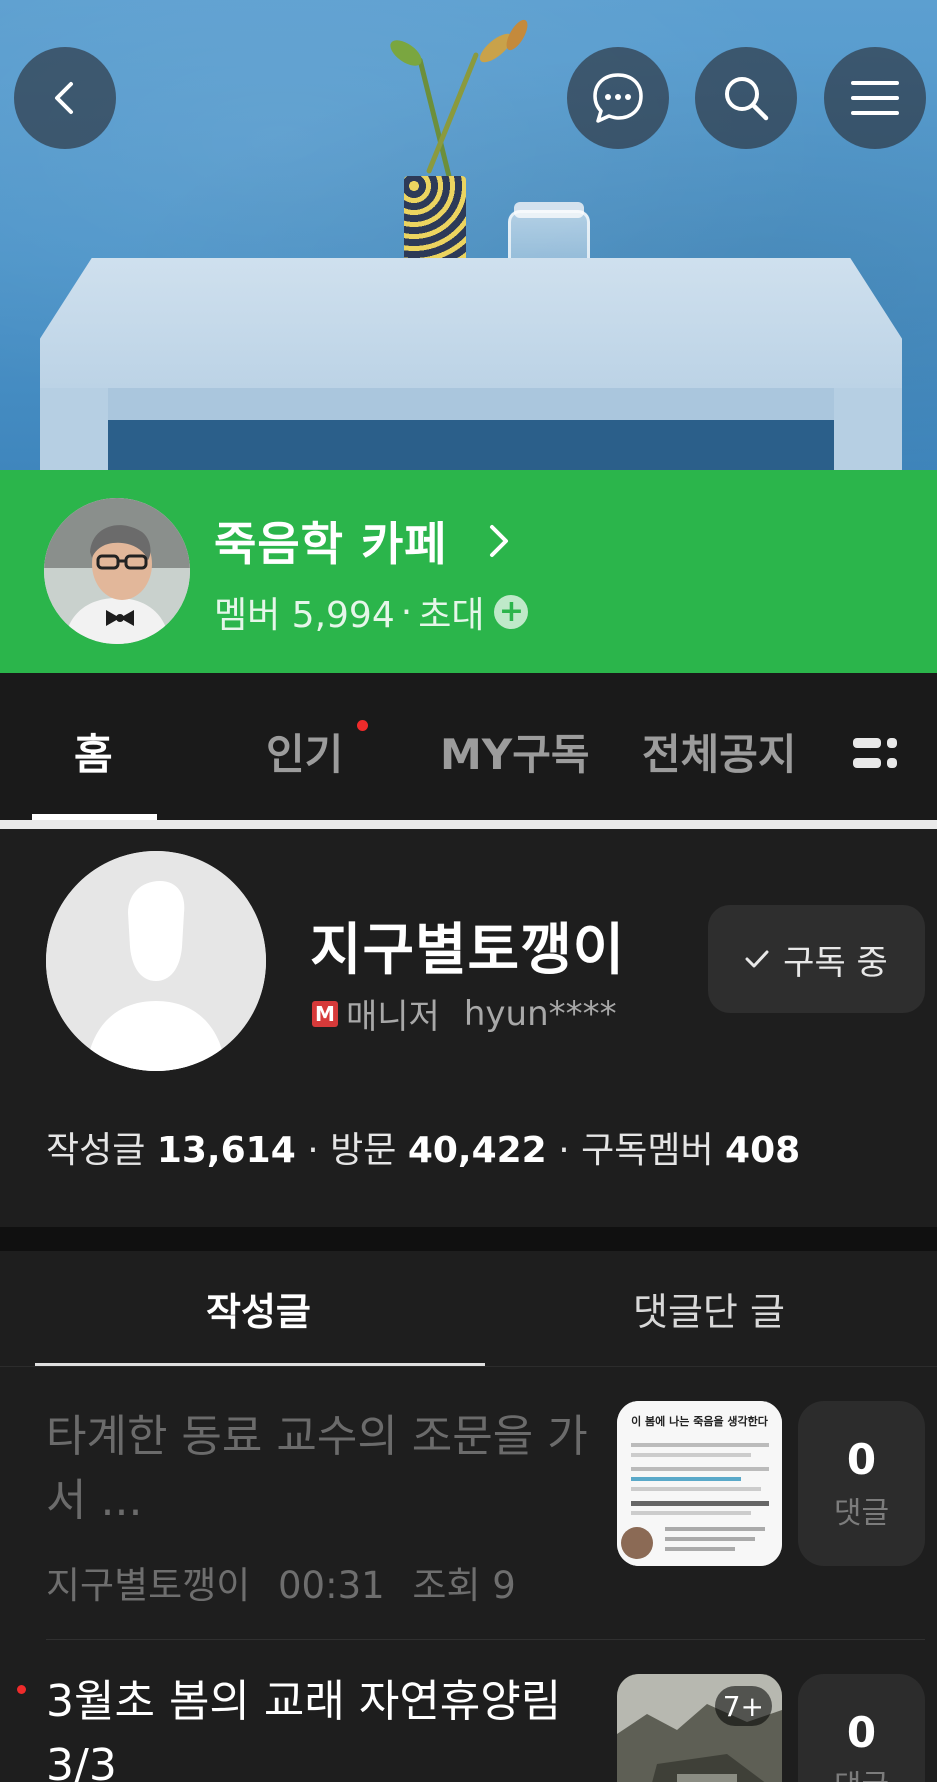  I want to click on table-top, so click(471, 323).